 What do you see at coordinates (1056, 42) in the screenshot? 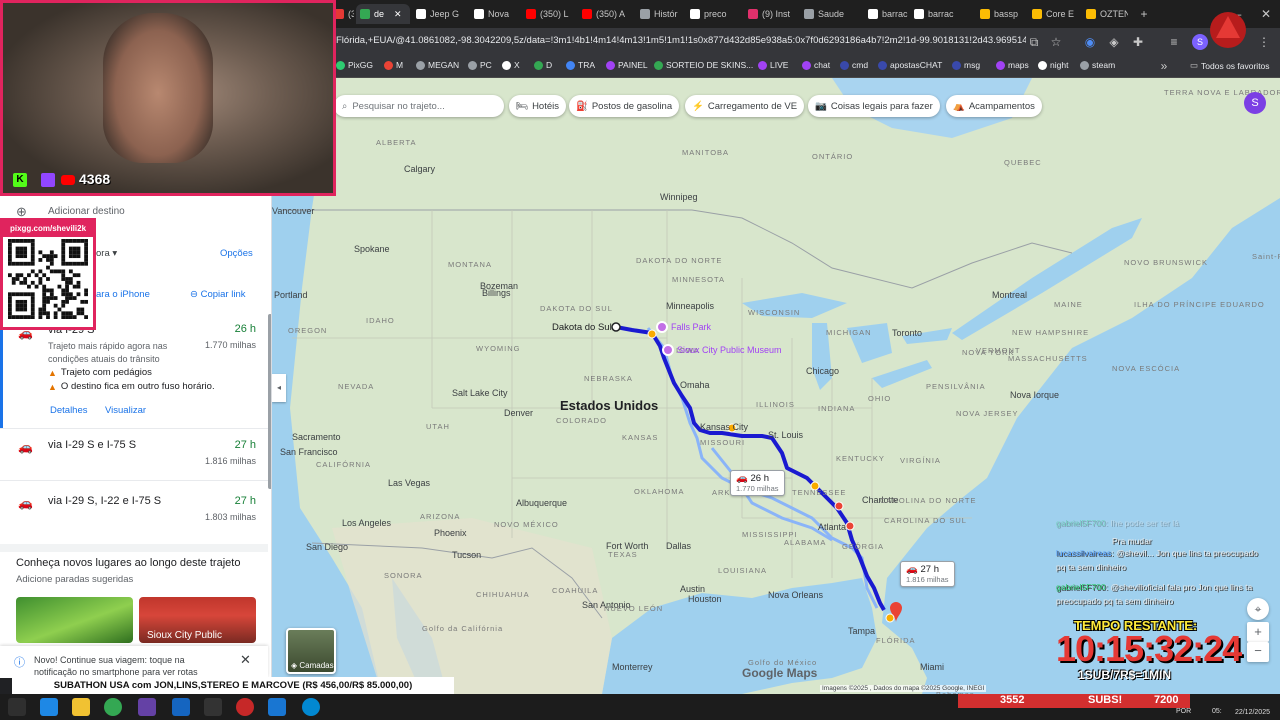
I see `bookmark-star-icon: ☆` at bounding box center [1056, 42].